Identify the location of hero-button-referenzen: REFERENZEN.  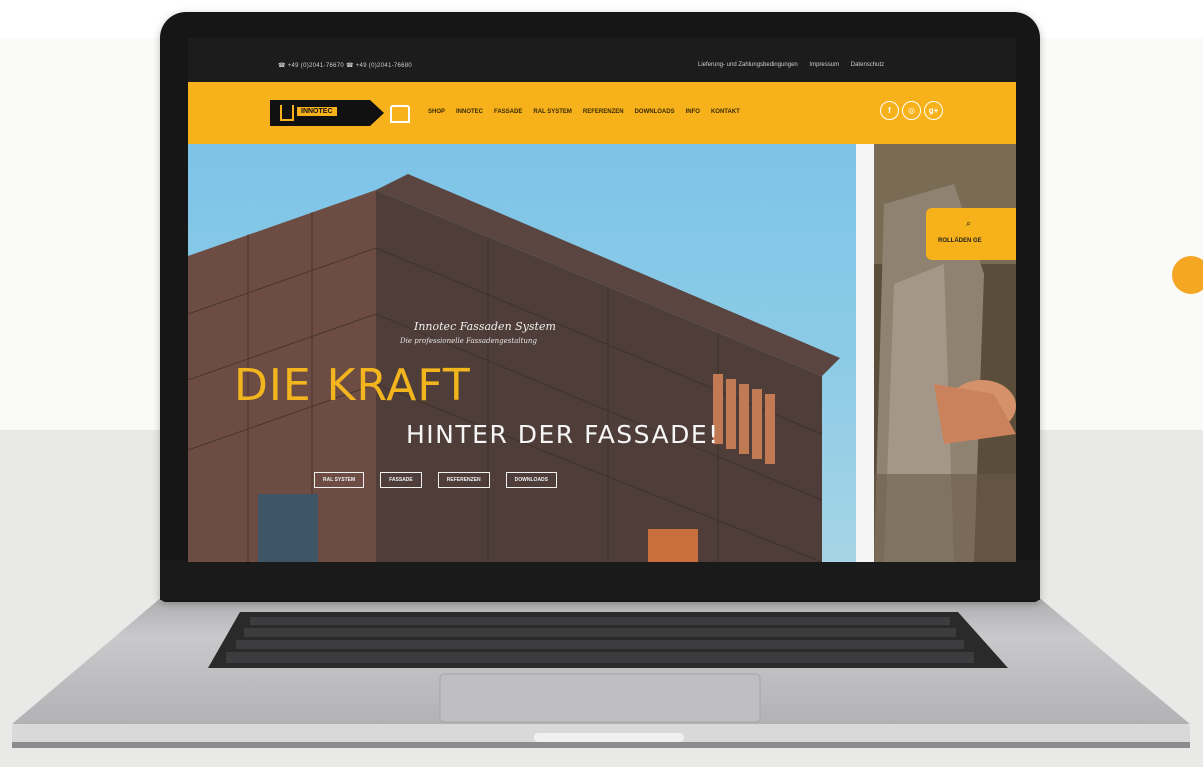
(463, 480).